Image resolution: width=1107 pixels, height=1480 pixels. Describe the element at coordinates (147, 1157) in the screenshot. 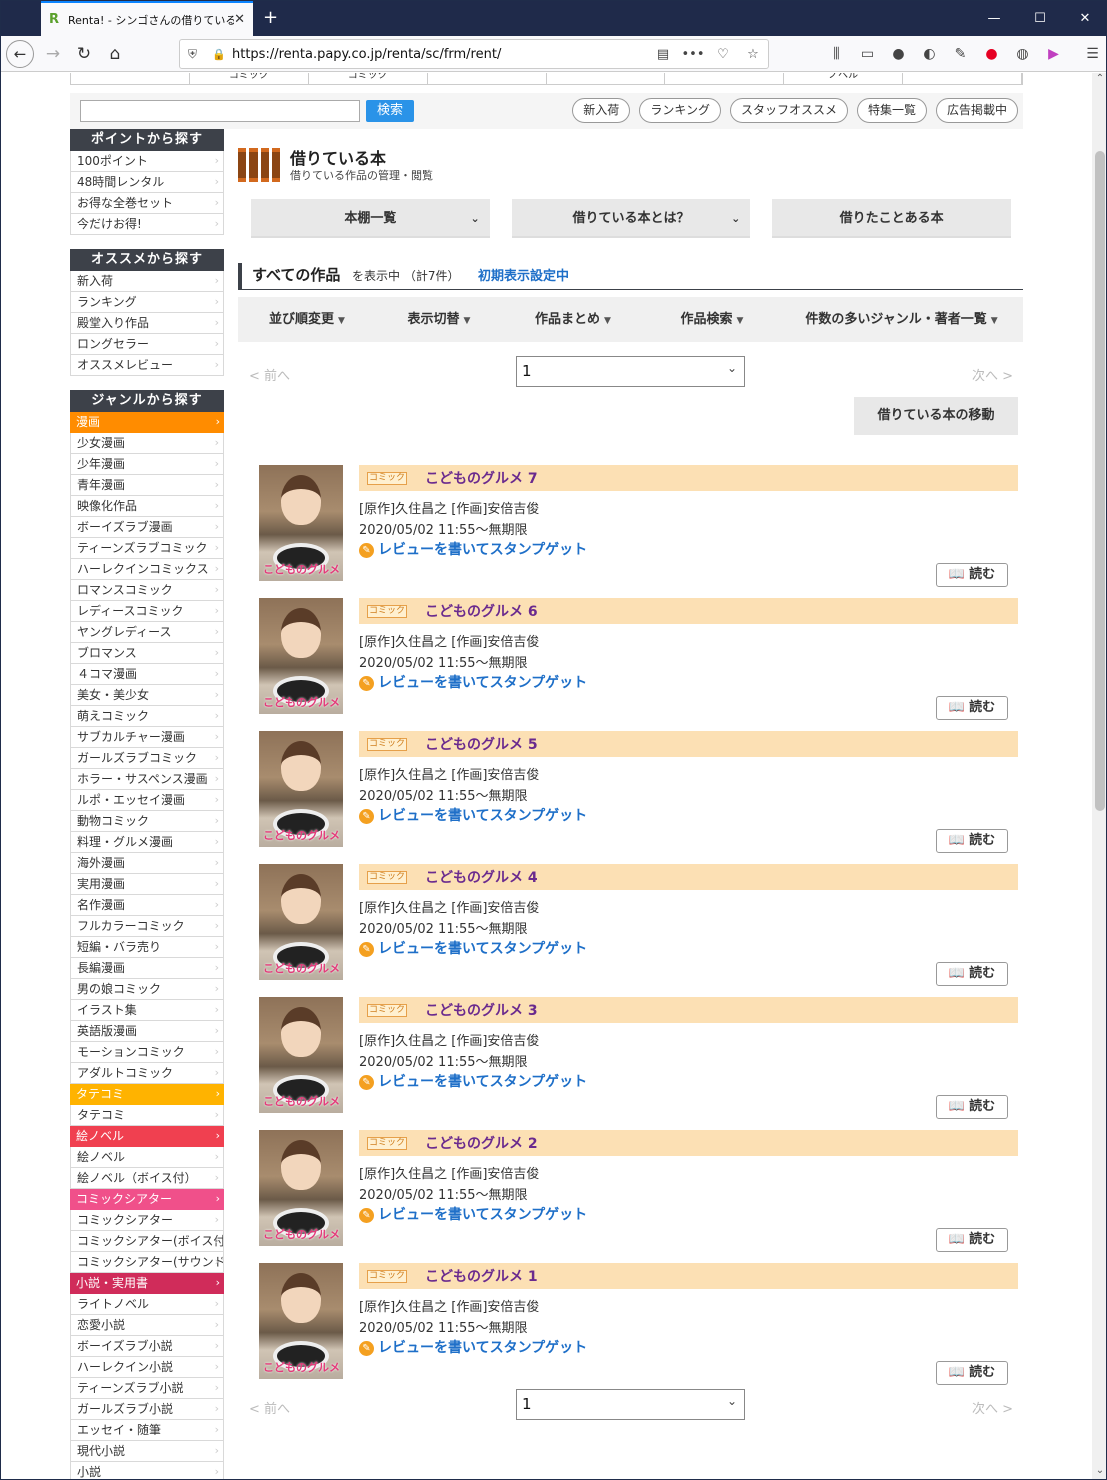

I see `sidebar-item: 絵ノベル` at that location.